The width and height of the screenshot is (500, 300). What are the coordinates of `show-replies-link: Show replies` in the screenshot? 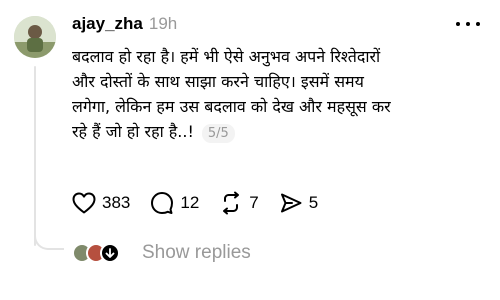 It's located at (196, 253).